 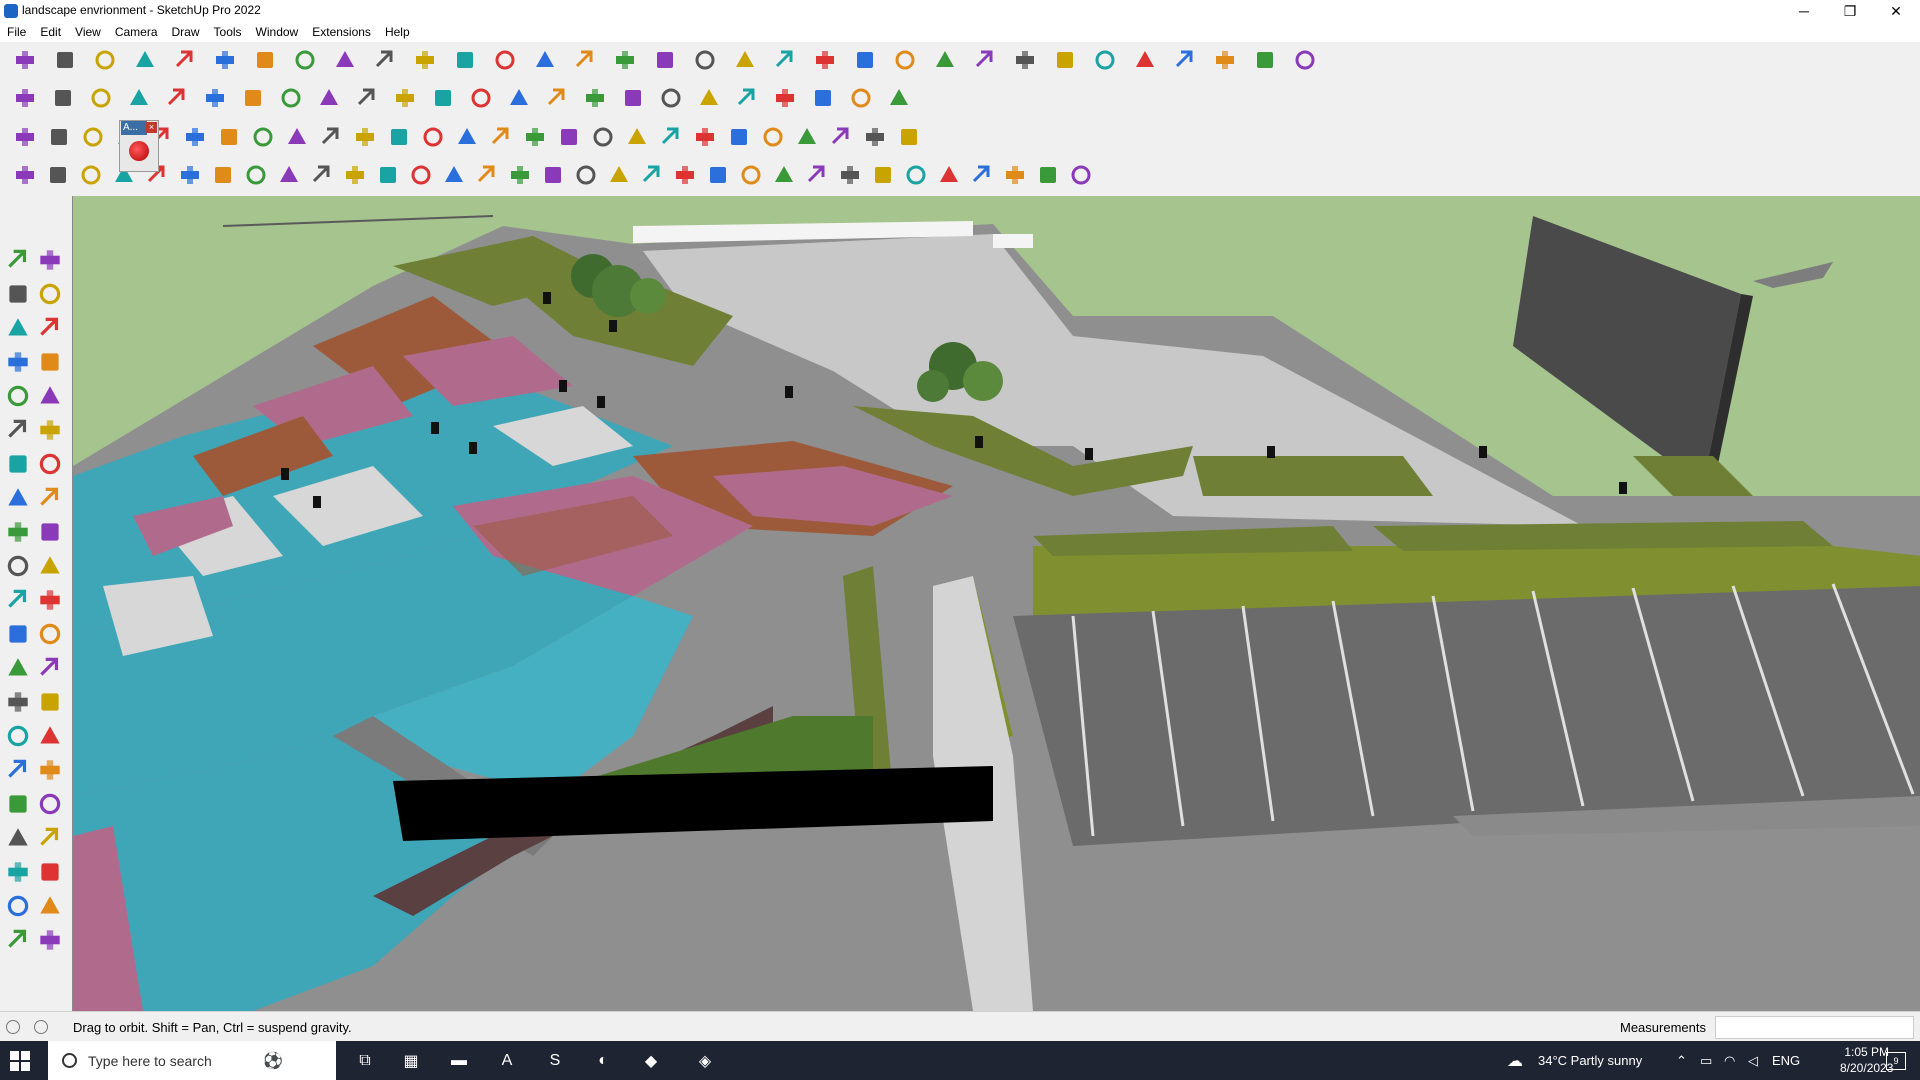 What do you see at coordinates (18, 770) in the screenshot?
I see `zoom-tool-icon` at bounding box center [18, 770].